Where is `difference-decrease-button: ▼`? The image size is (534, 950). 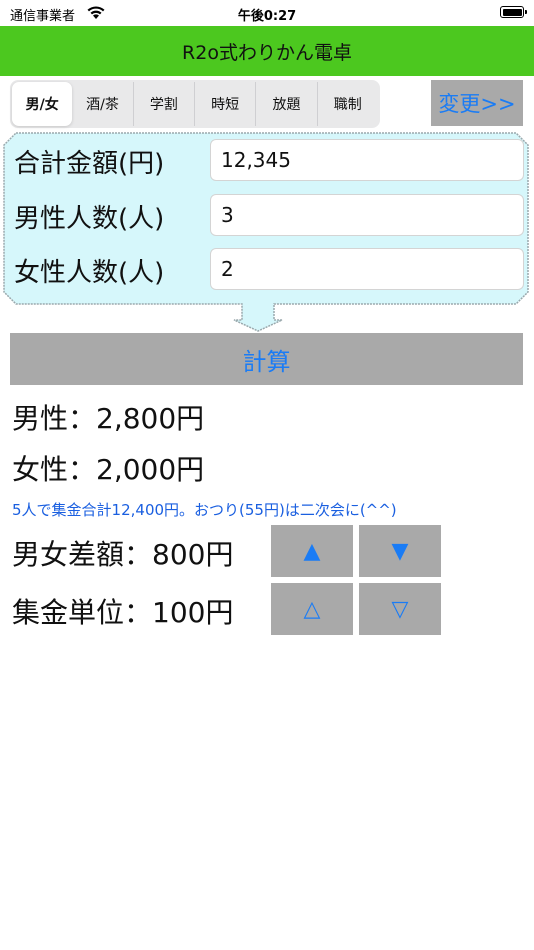 difference-decrease-button: ▼ is located at coordinates (400, 551).